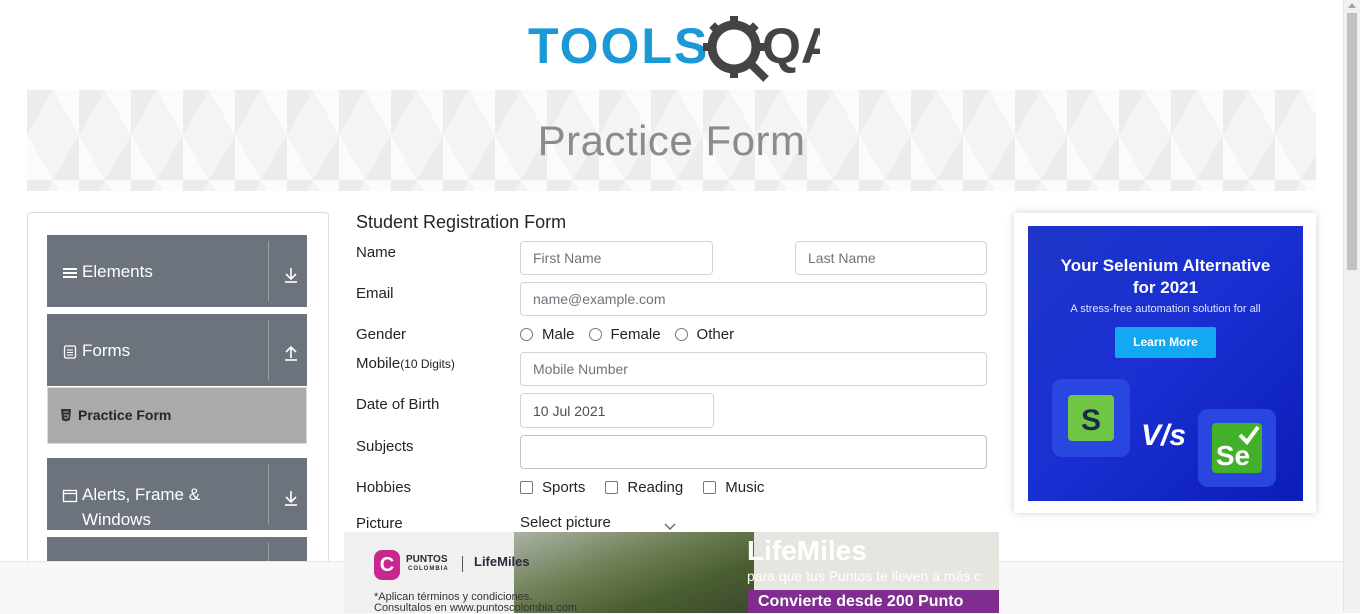 The image size is (1360, 614). What do you see at coordinates (427, 364) in the screenshot?
I see `mobile-hint: (10 Digits)` at bounding box center [427, 364].